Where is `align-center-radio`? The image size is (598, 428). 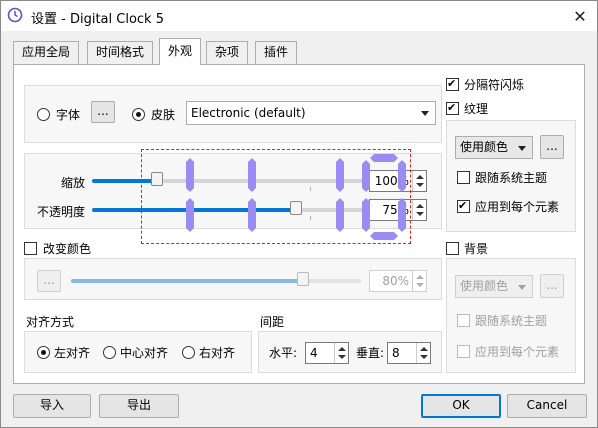 align-center-radio is located at coordinates (109, 352).